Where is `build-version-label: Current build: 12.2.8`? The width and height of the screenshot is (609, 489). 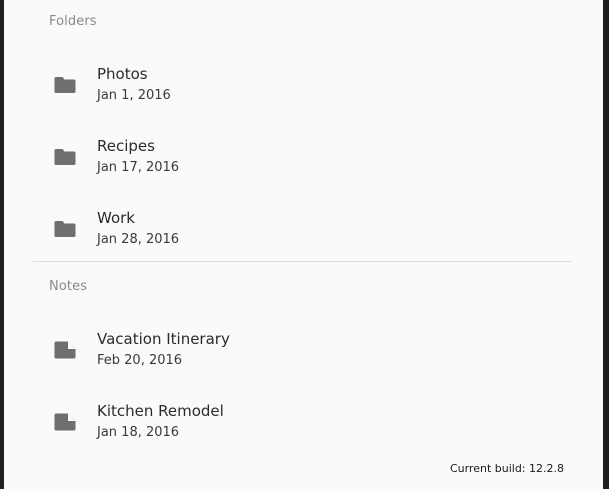 build-version-label: Current build: 12.2.8 is located at coordinates (506, 468).